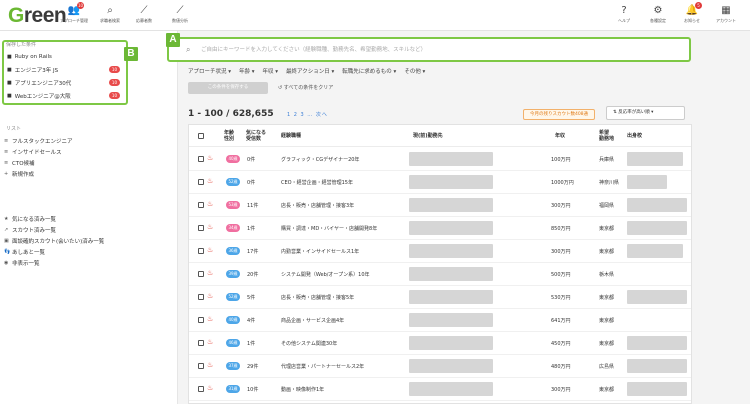 The image size is (750, 404). What do you see at coordinates (253, 252) in the screenshot?
I see `interest-count: 17件` at bounding box center [253, 252].